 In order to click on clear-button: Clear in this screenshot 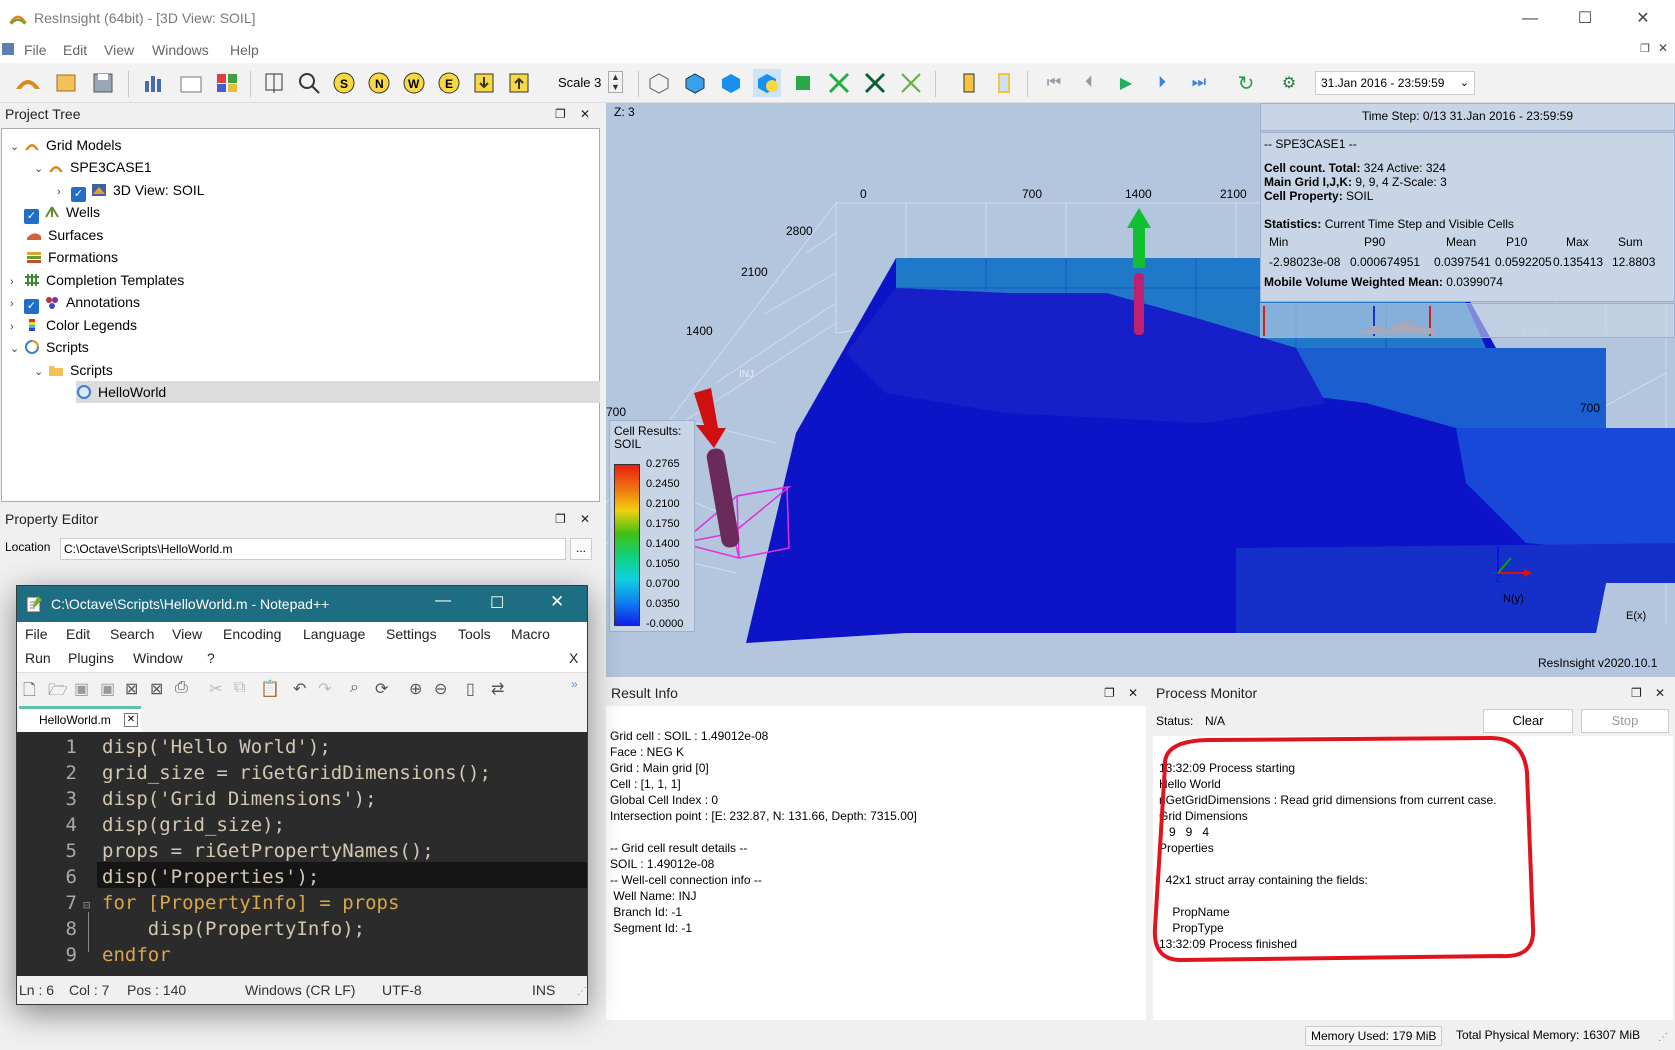, I will do `click(1528, 721)`.